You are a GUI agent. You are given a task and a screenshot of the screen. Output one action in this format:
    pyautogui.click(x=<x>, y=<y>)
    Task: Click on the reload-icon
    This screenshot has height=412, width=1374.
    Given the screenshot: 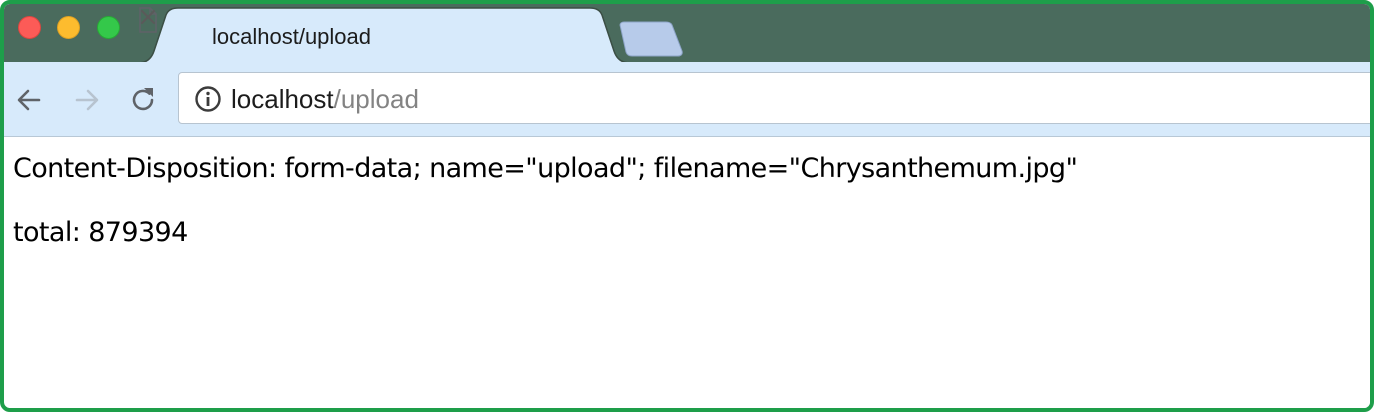 What is the action you would take?
    pyautogui.click(x=143, y=100)
    